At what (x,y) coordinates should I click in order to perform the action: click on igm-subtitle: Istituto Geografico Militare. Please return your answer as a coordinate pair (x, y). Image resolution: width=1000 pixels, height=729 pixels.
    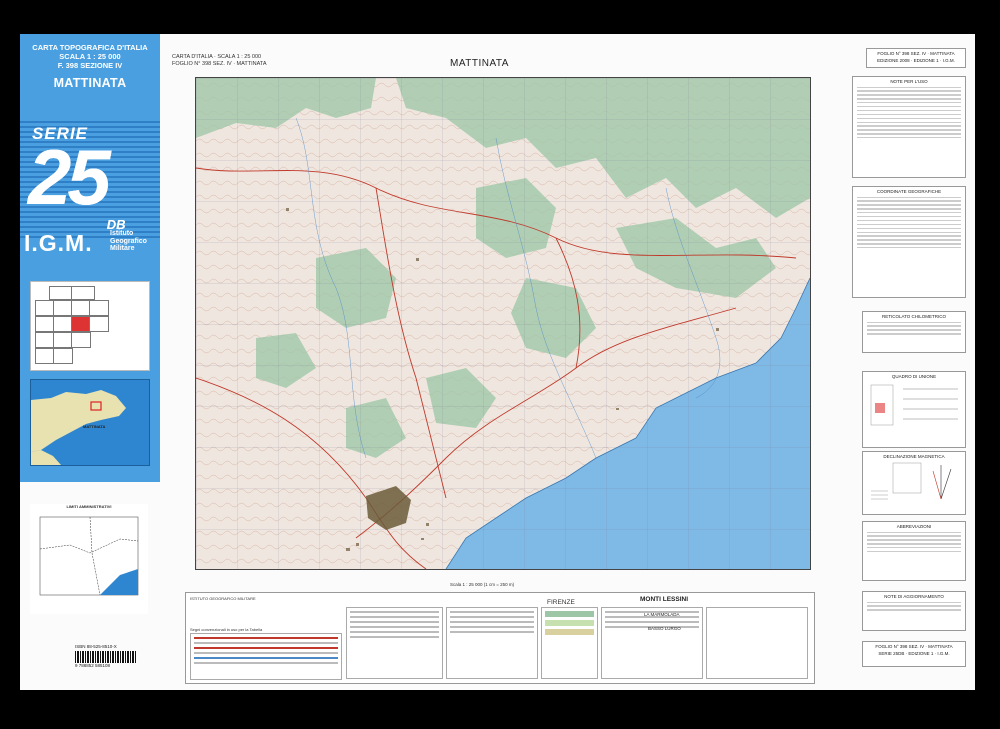
    Looking at the image, I should click on (128, 241).